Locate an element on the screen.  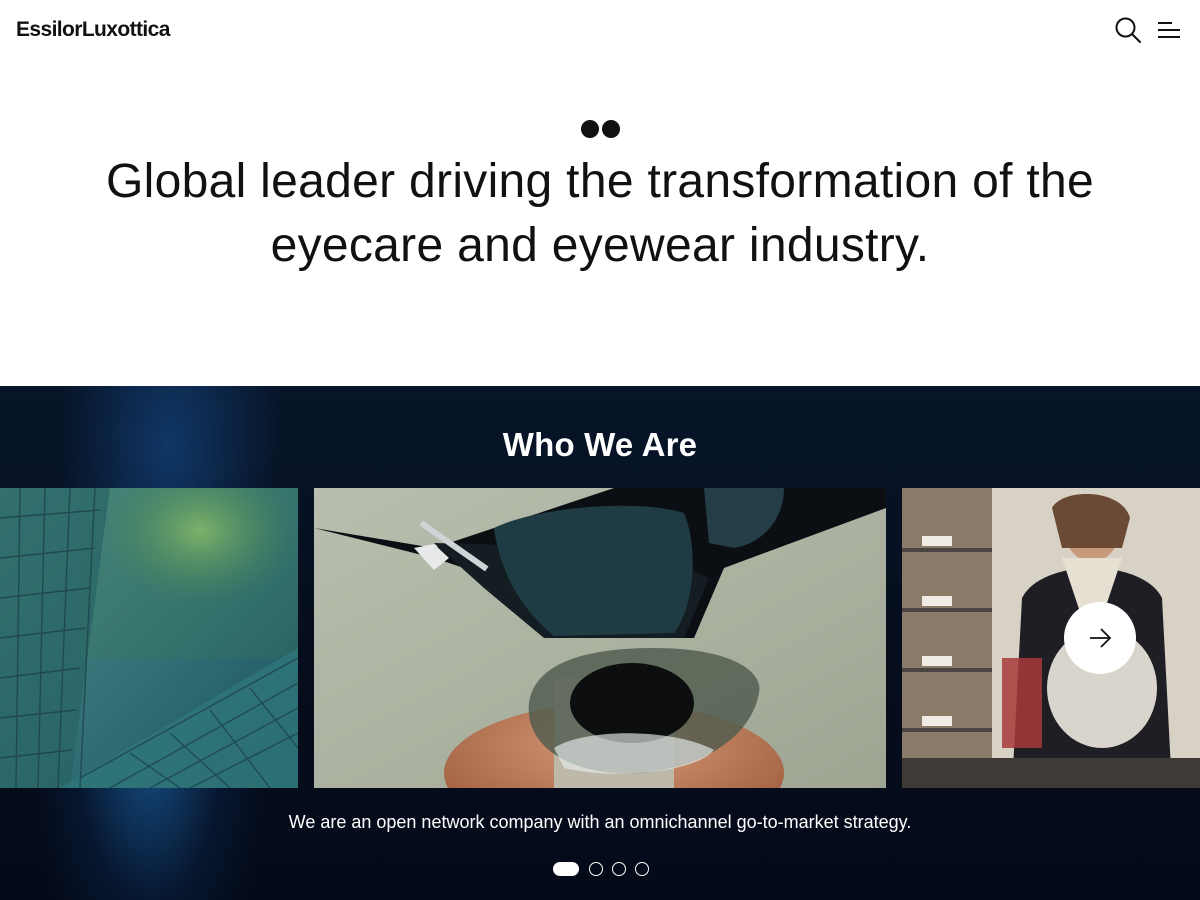
logo: EssilorLuxottica is located at coordinates (93, 30).